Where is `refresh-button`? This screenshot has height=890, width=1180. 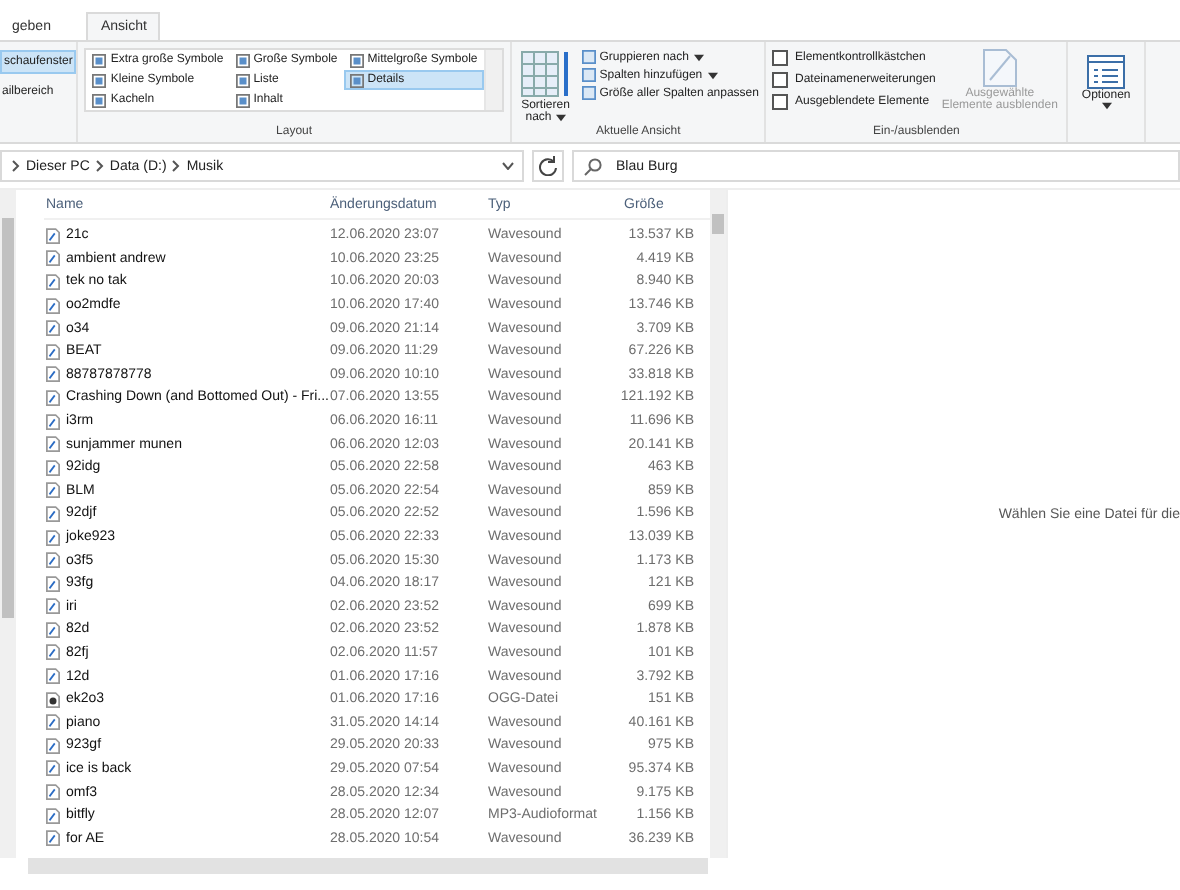 refresh-button is located at coordinates (548, 166).